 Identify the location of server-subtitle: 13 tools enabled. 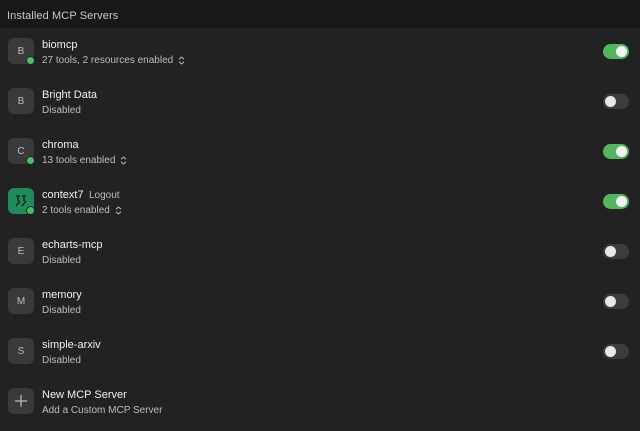
(79, 160).